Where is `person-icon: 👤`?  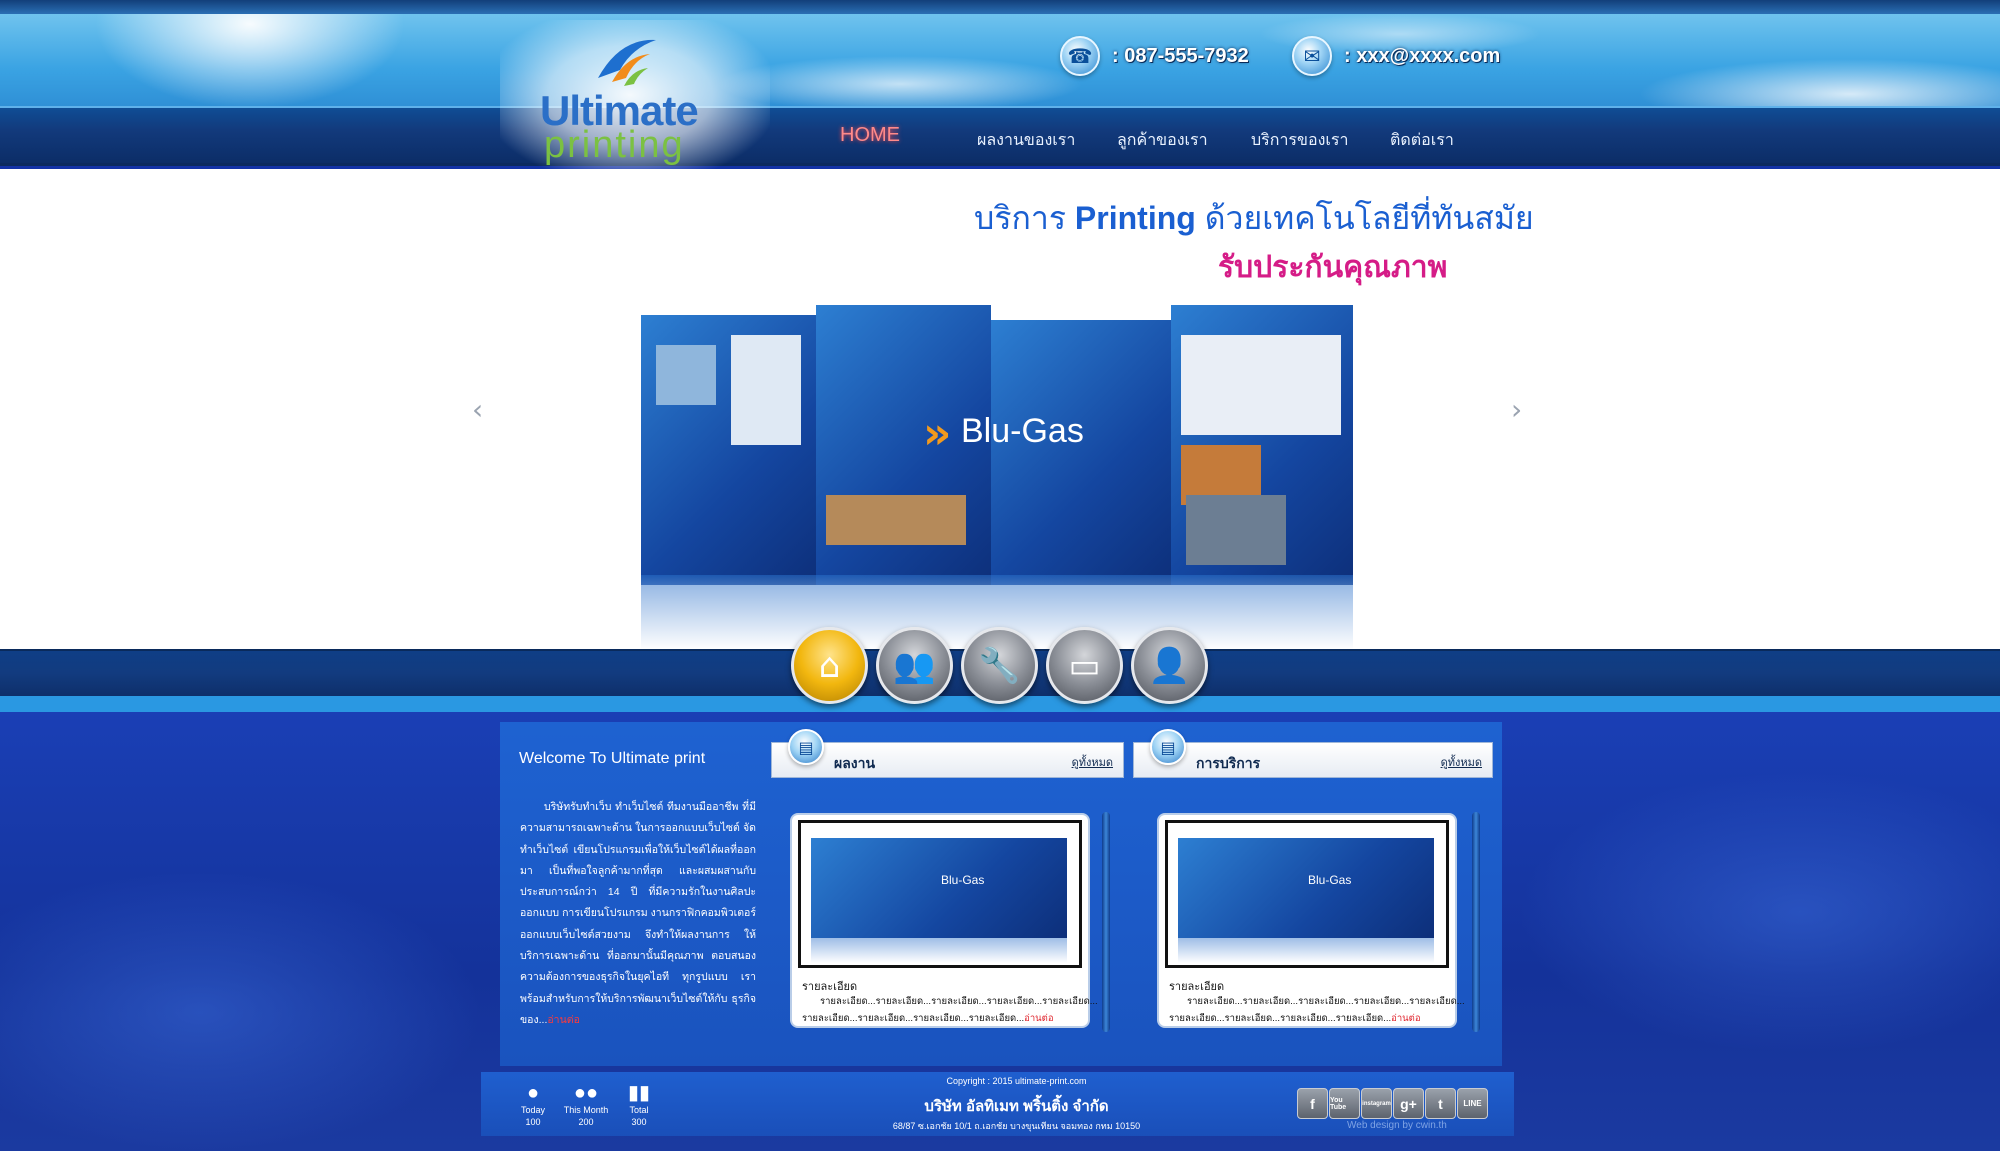 person-icon: 👤 is located at coordinates (1169, 665).